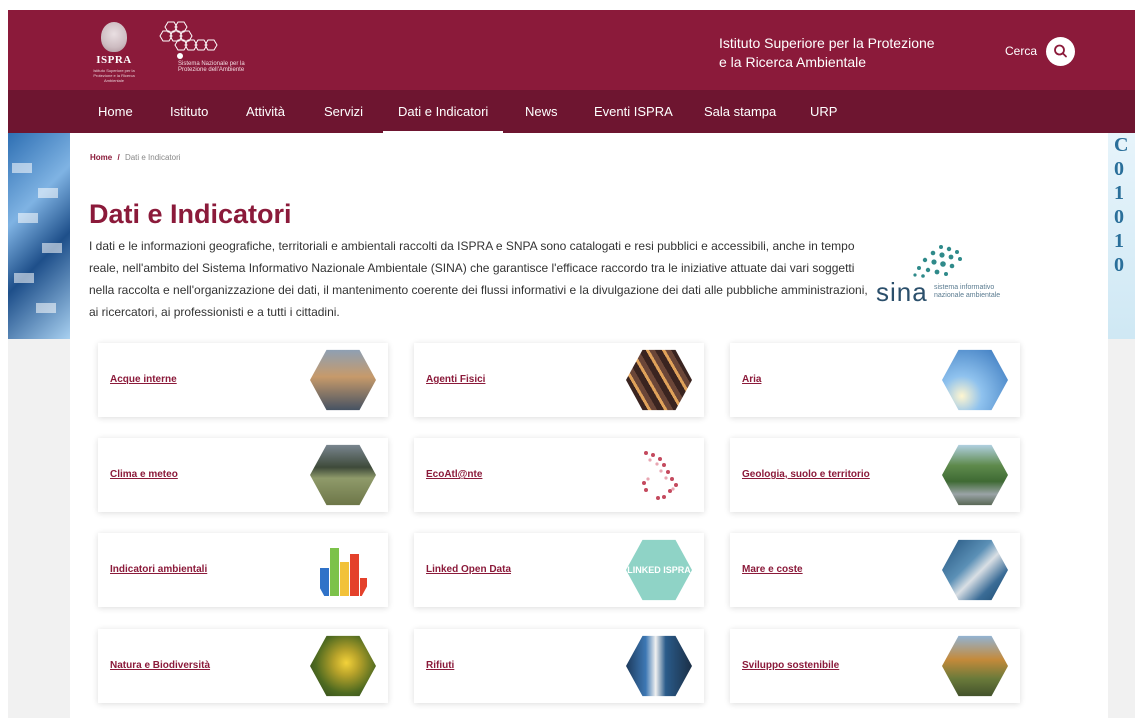 This screenshot has width=1135, height=718. I want to click on nav-item-urp: URP, so click(823, 111).